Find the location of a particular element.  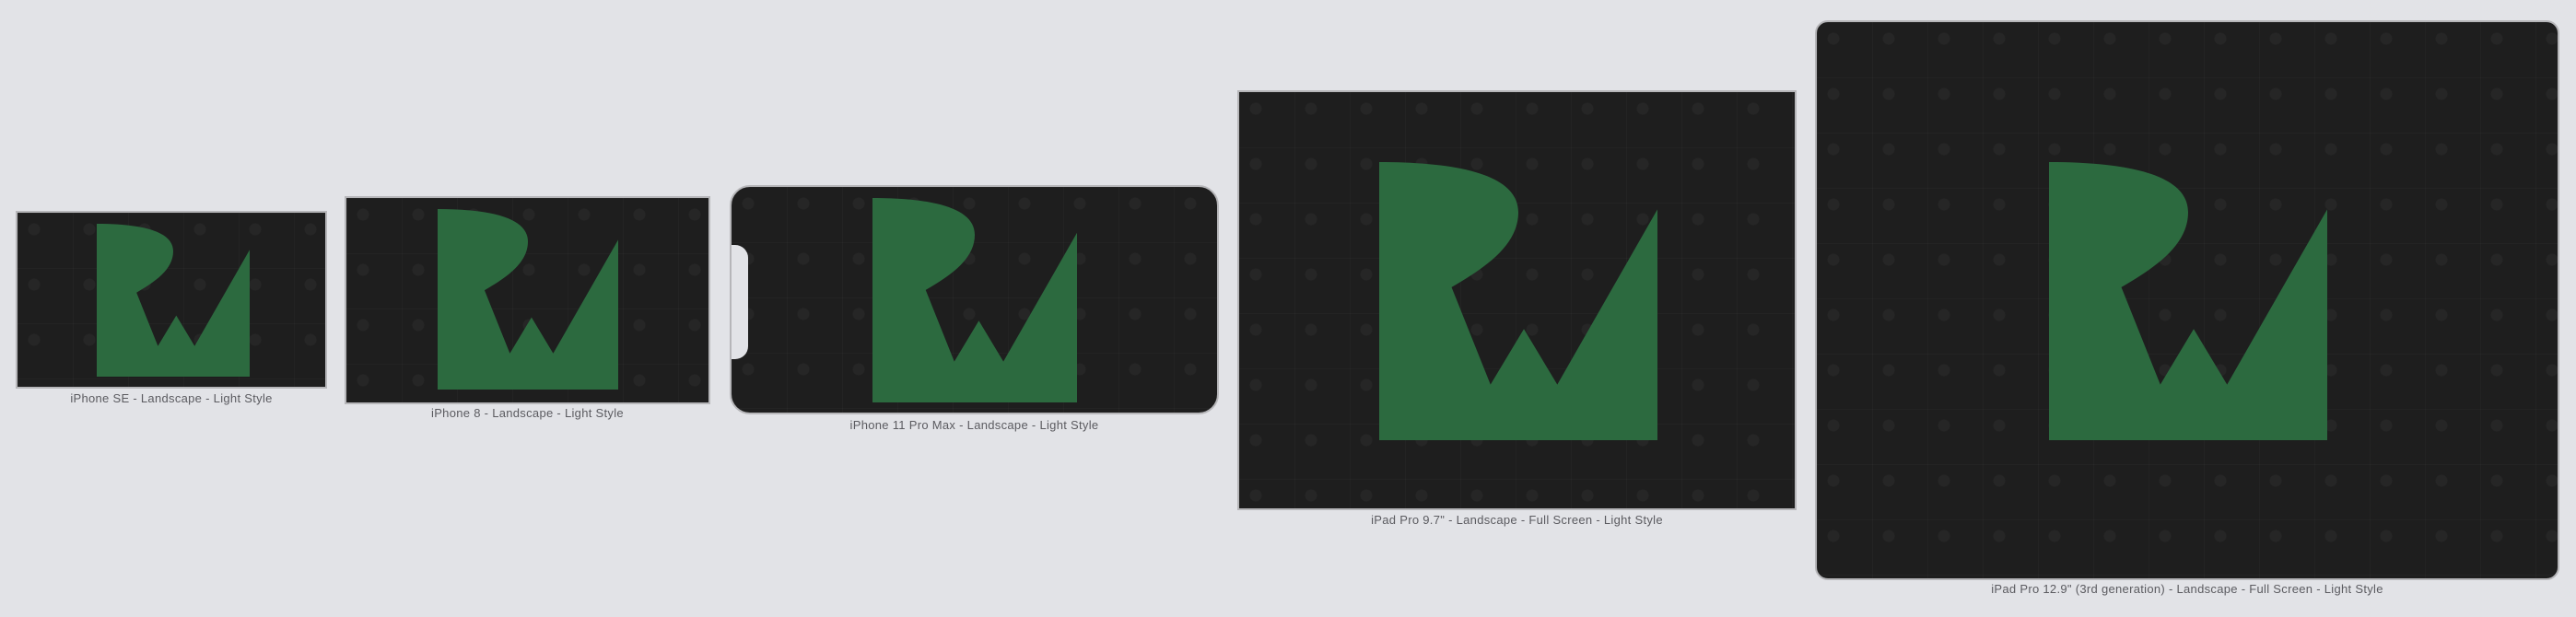

preview-caption: iPhone 8 - Landscape - Light Style is located at coordinates (527, 413).